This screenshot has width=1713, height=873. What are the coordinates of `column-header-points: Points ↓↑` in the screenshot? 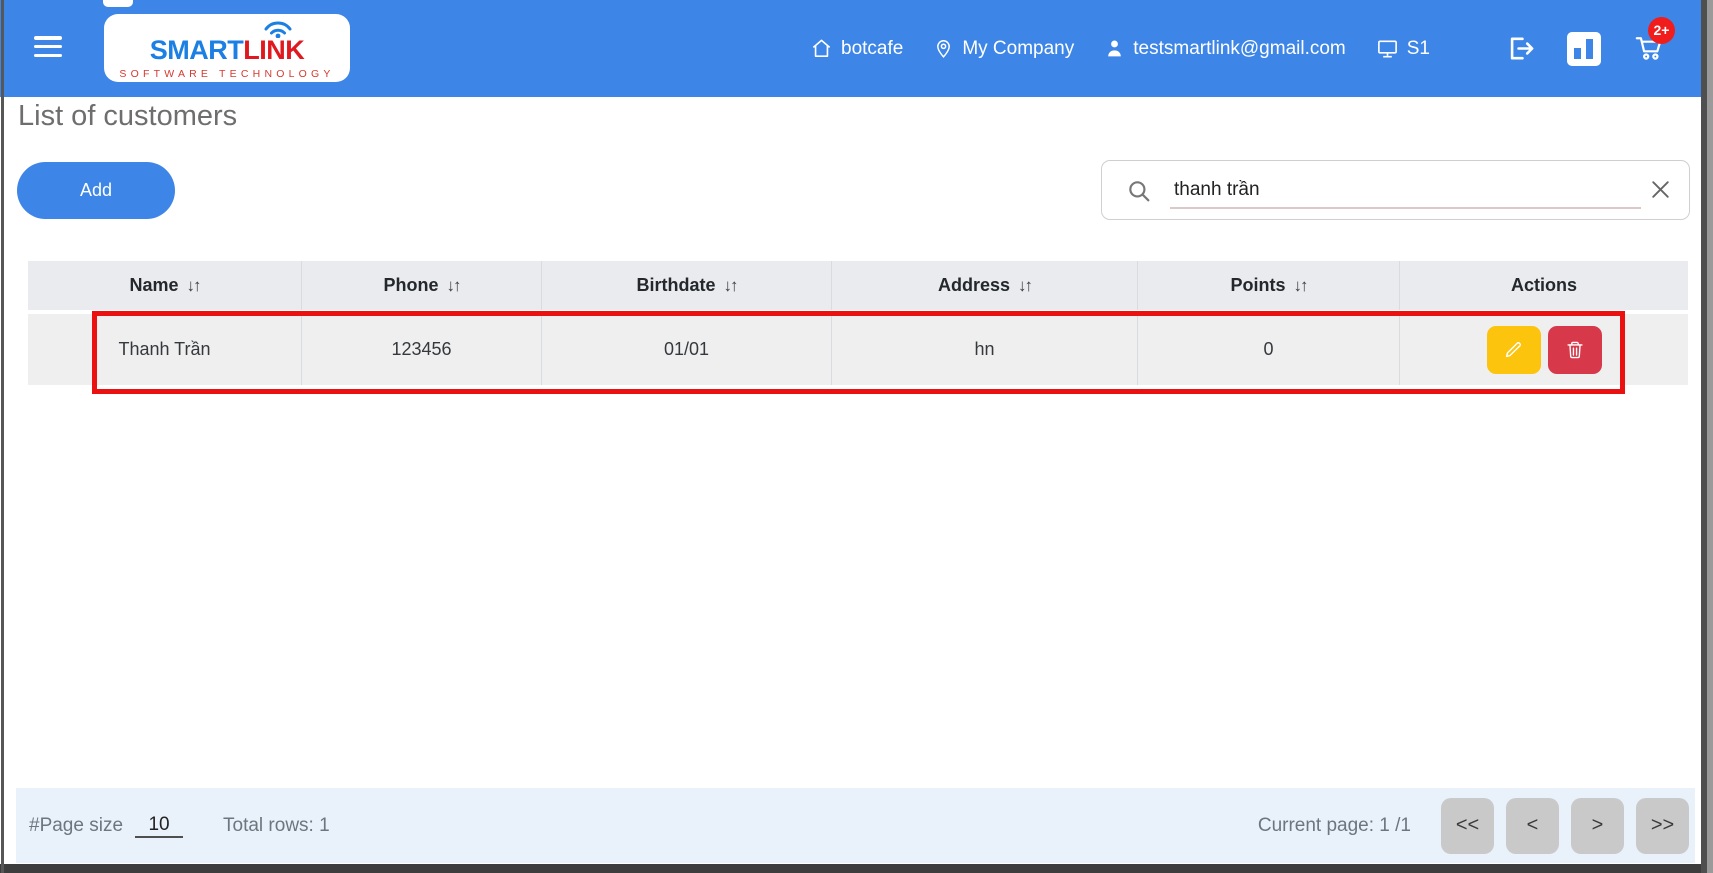 It's located at (1269, 285).